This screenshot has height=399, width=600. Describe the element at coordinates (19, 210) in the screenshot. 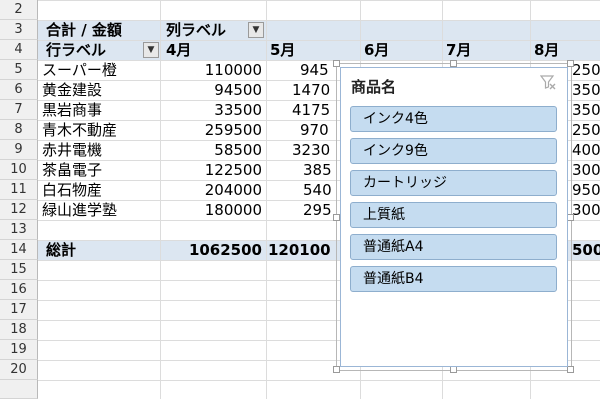

I see `row-header: 12` at that location.